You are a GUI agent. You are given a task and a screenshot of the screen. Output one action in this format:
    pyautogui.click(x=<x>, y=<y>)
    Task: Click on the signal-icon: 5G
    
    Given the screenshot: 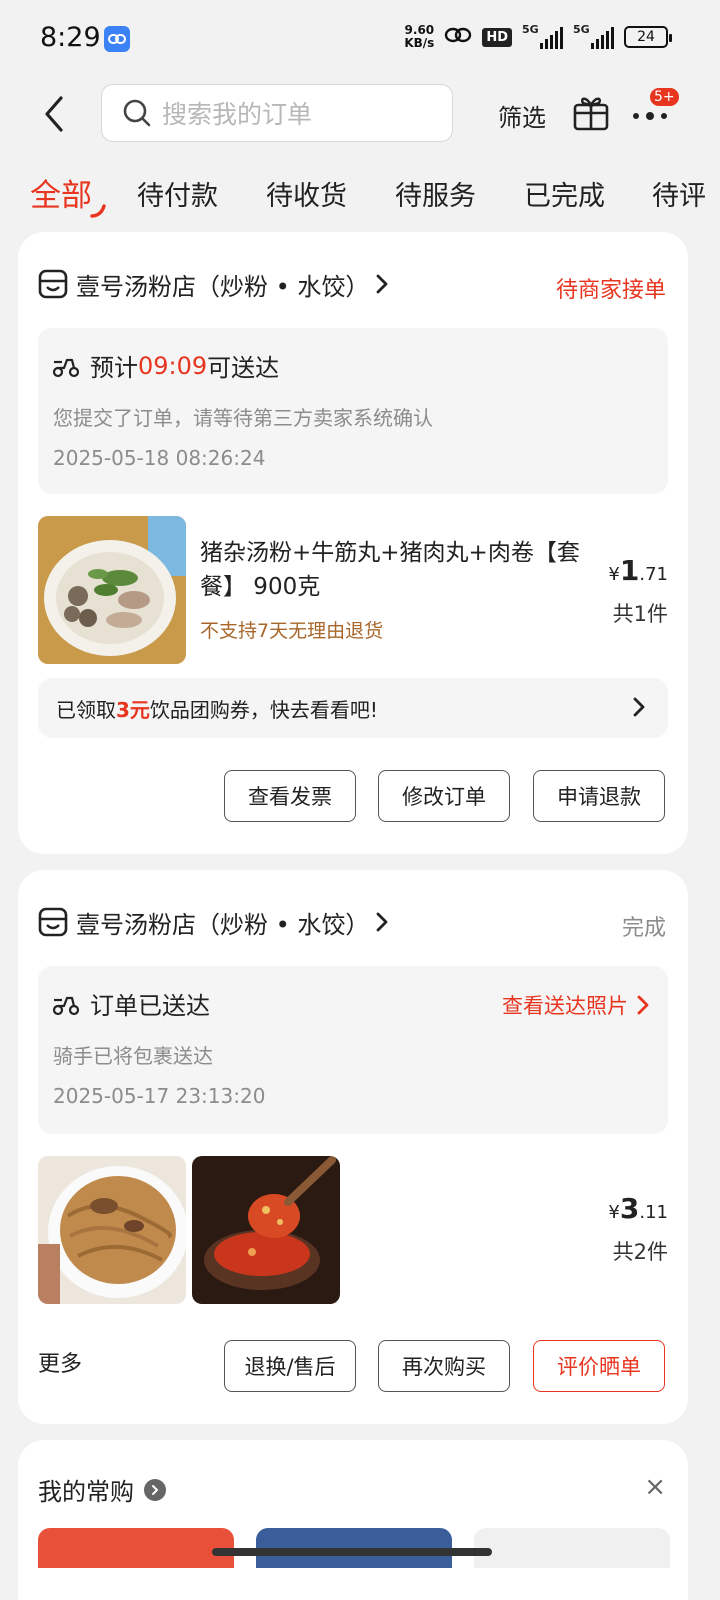 What is the action you would take?
    pyautogui.click(x=542, y=36)
    